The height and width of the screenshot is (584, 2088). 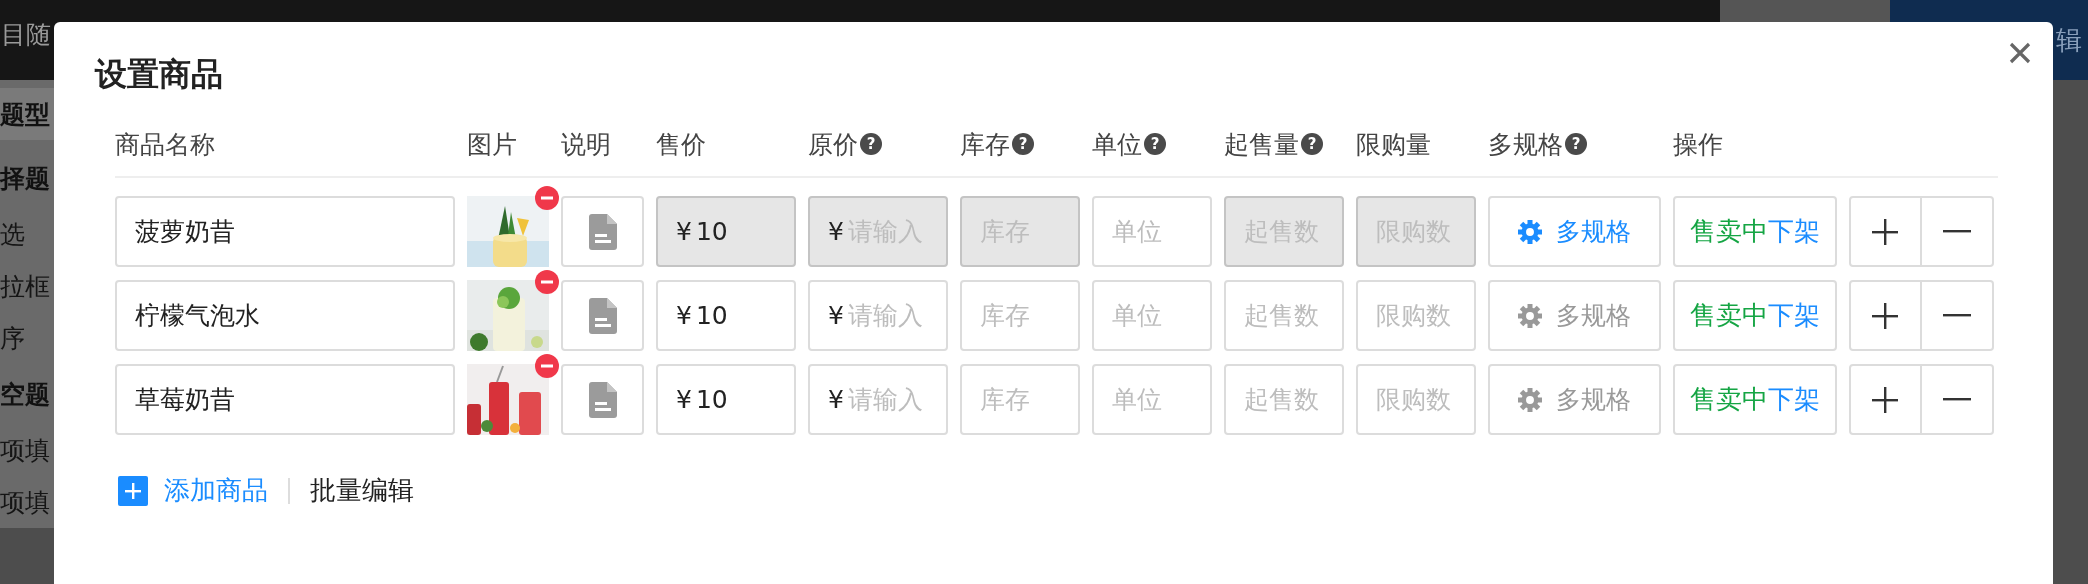 What do you see at coordinates (27, 338) in the screenshot?
I see `sidebar-item: 序` at bounding box center [27, 338].